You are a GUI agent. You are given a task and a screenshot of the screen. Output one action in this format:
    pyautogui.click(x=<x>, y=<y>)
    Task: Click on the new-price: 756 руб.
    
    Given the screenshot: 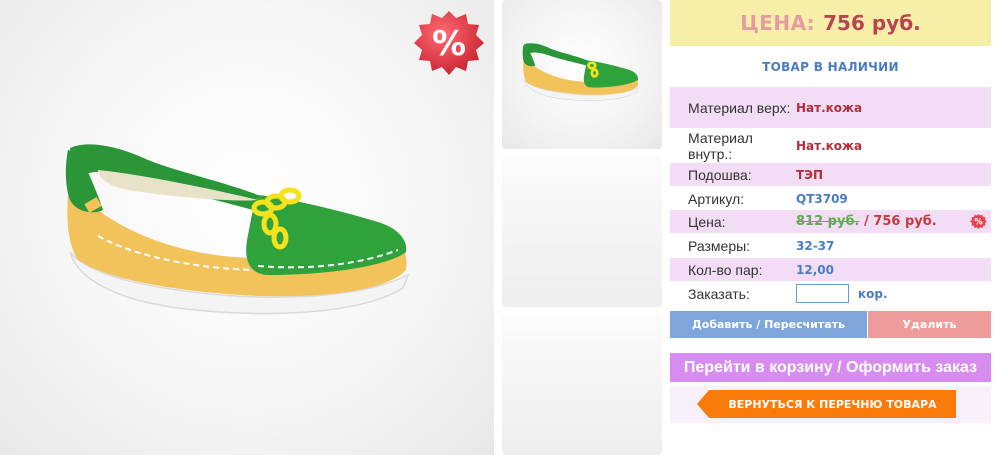 What is the action you would take?
    pyautogui.click(x=905, y=221)
    